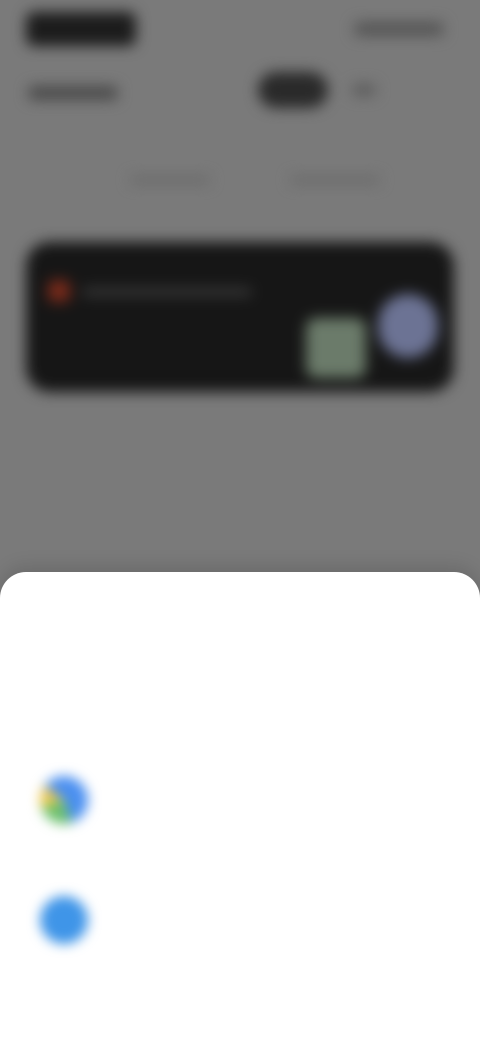 This screenshot has width=480, height=1040. Describe the element at coordinates (364, 90) in the screenshot. I see `header-chevron-icon` at that location.